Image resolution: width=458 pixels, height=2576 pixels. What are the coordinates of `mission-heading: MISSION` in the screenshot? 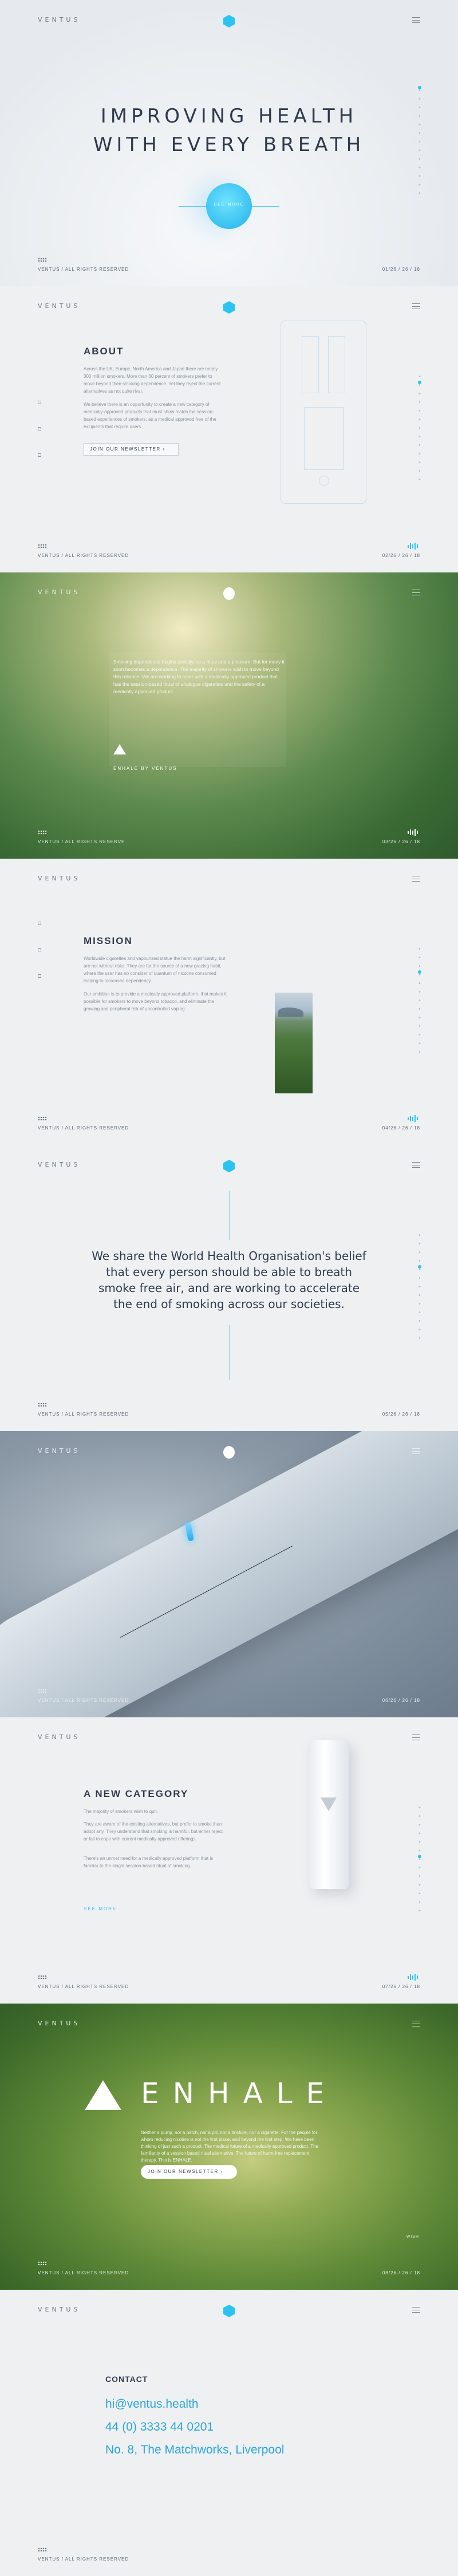 It's located at (109, 940).